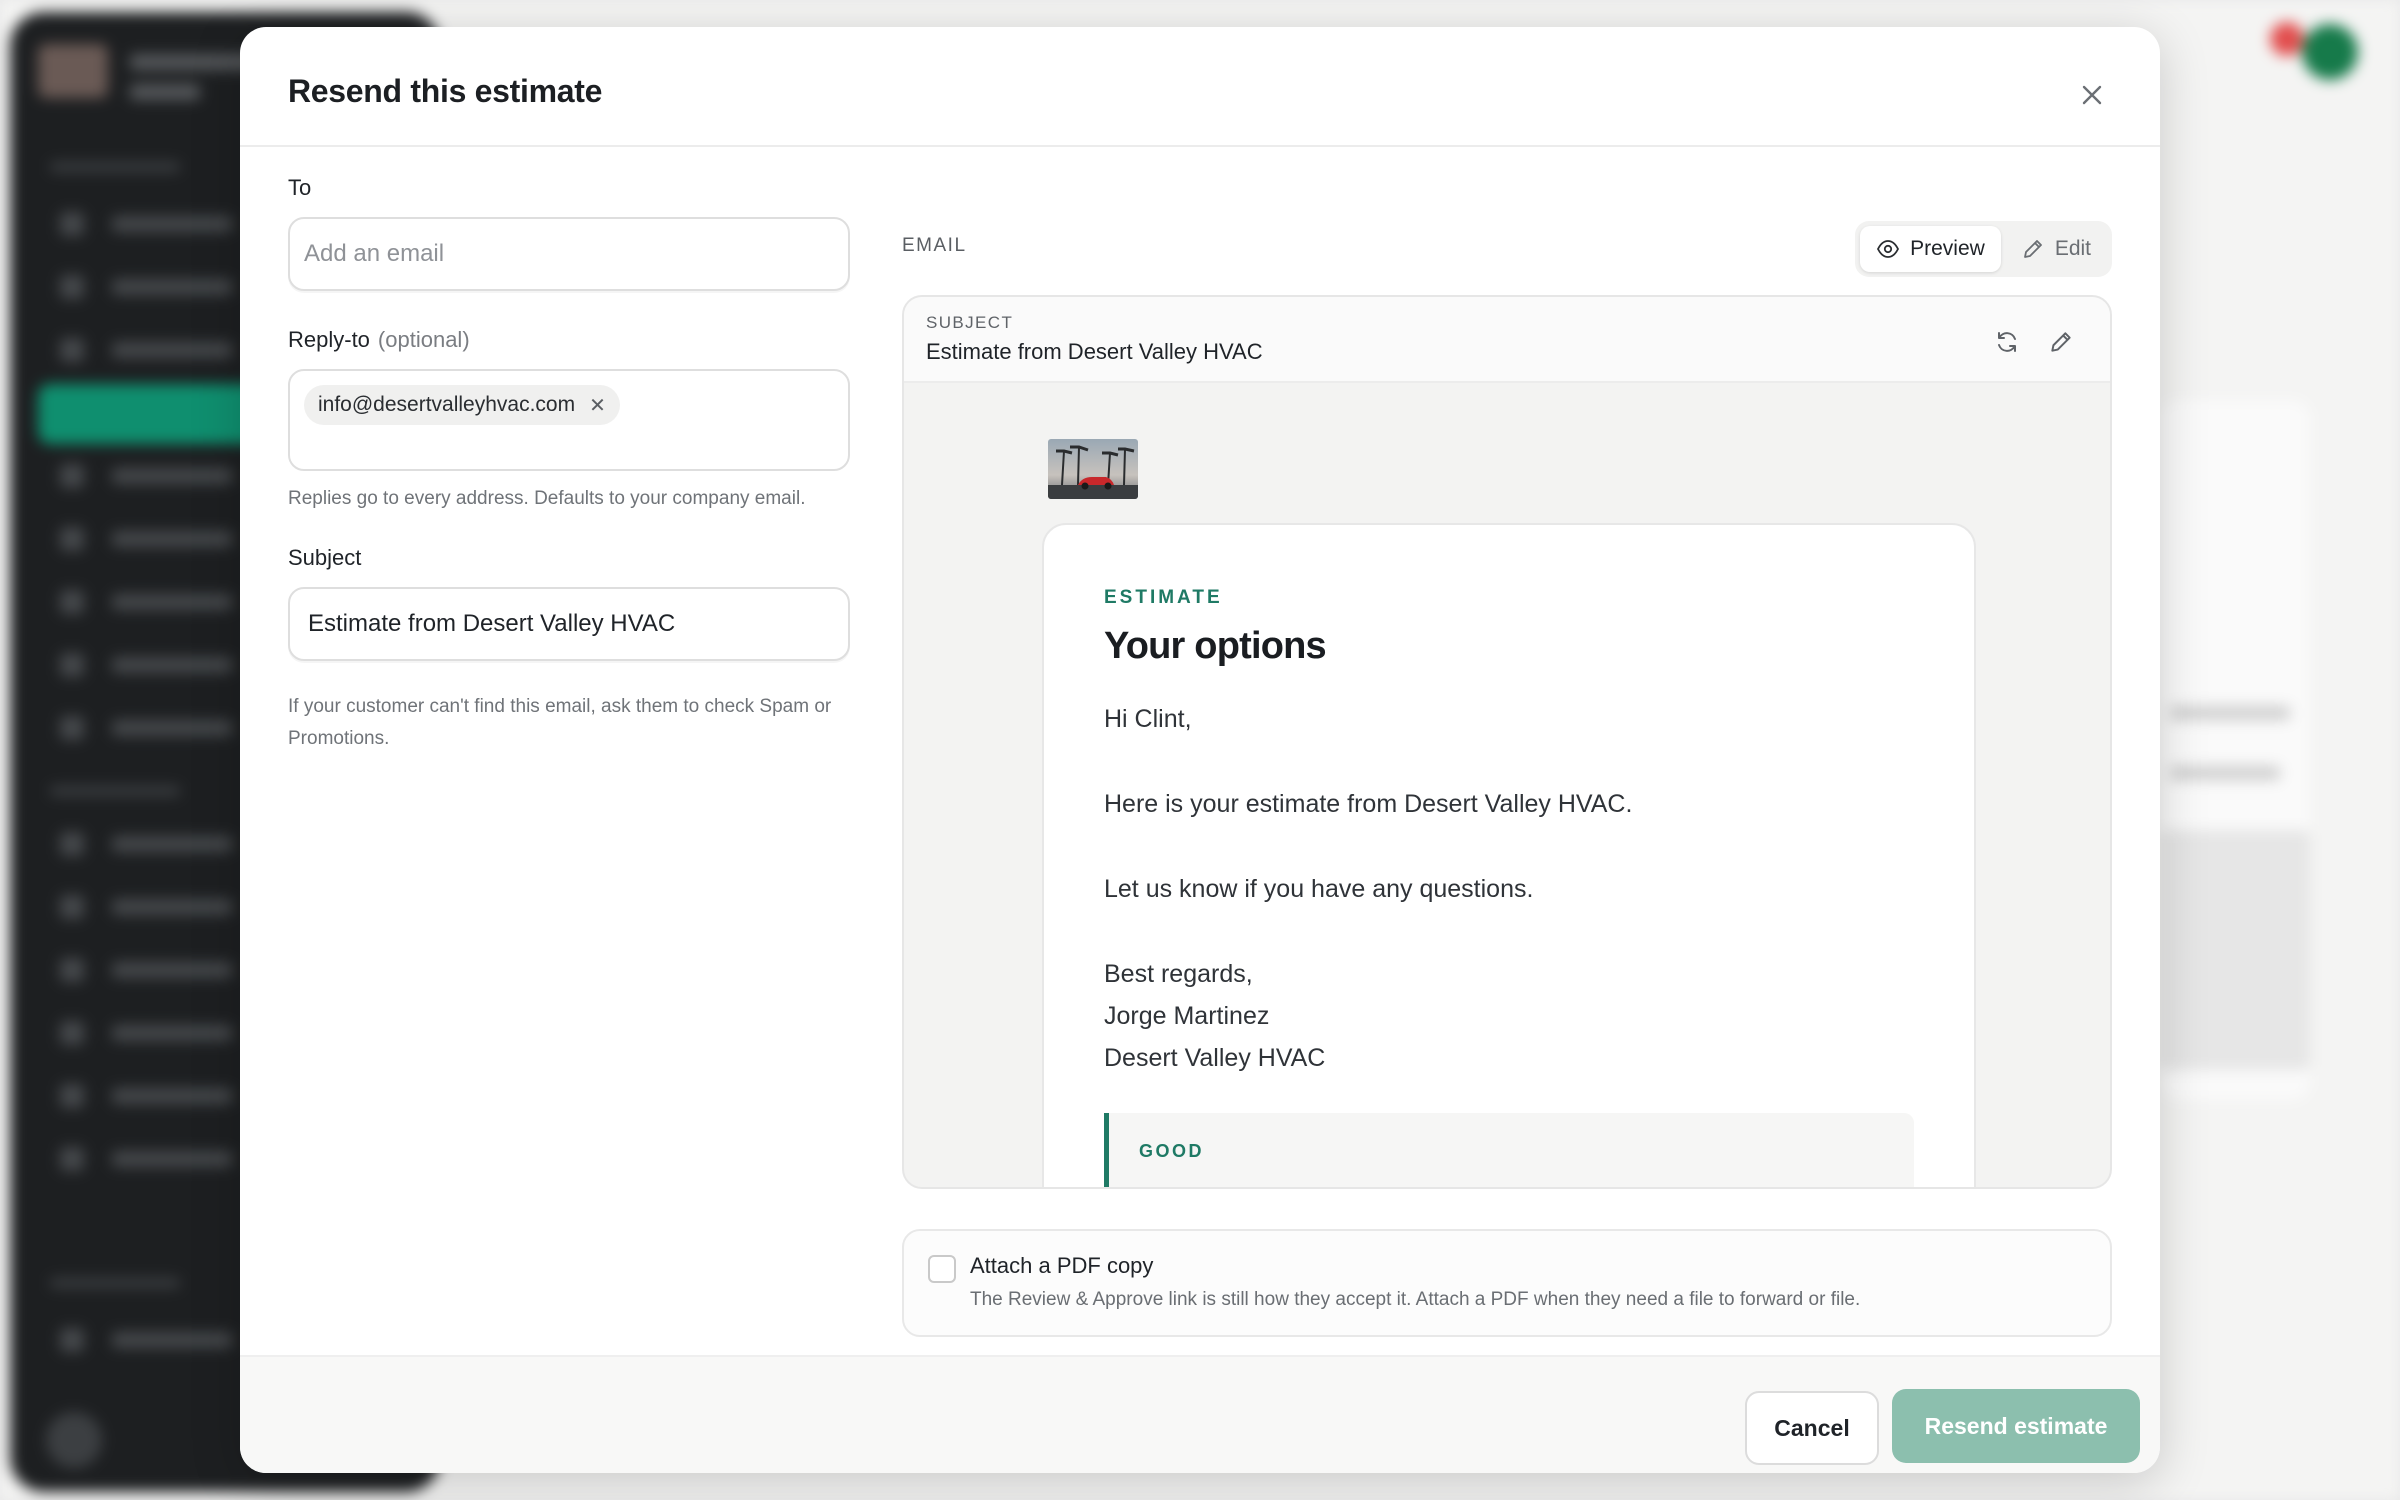  Describe the element at coordinates (1200, 87) in the screenshot. I see `modal-header: Resend this estimate` at that location.